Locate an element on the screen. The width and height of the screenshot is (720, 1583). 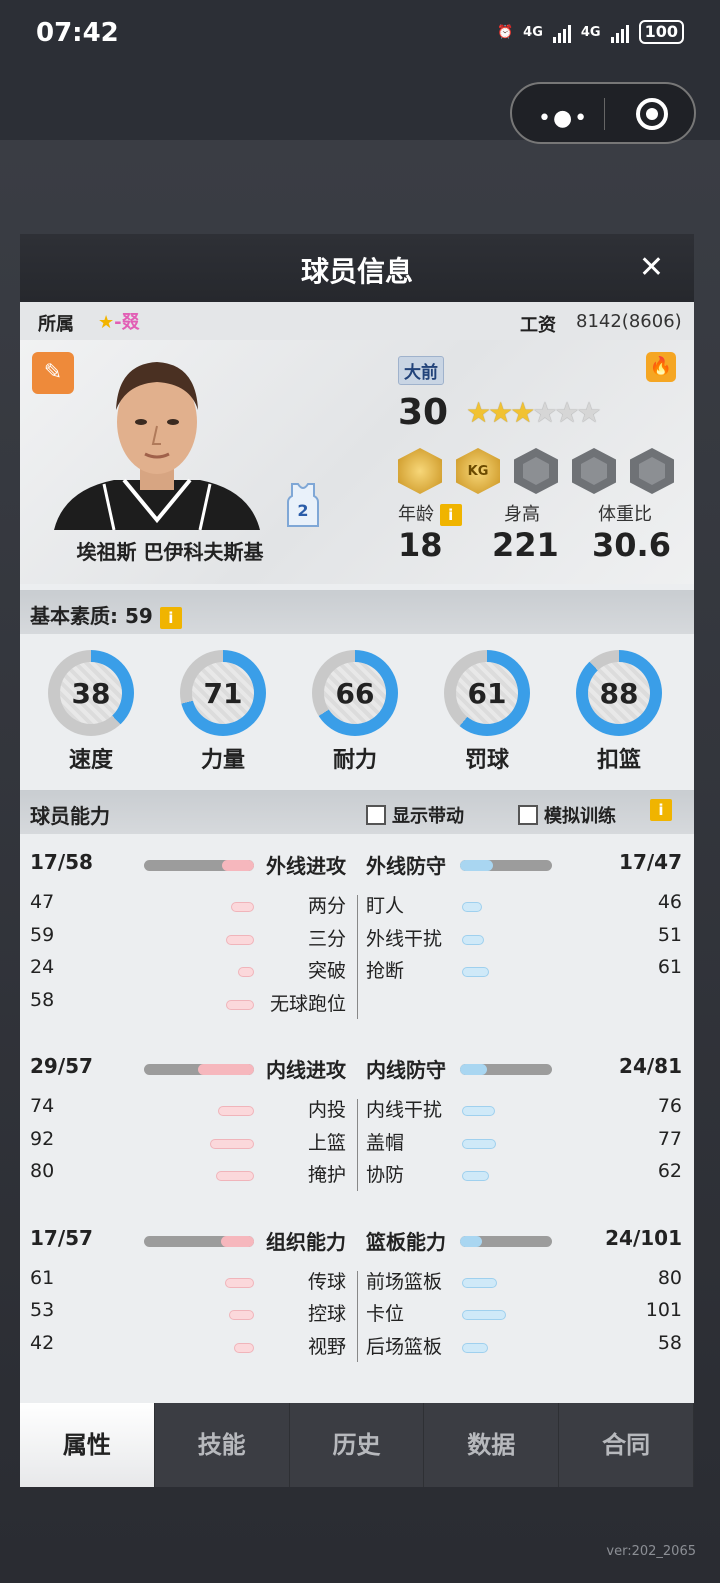
sub-left-name: 掩护 is located at coordinates (326, 1175).